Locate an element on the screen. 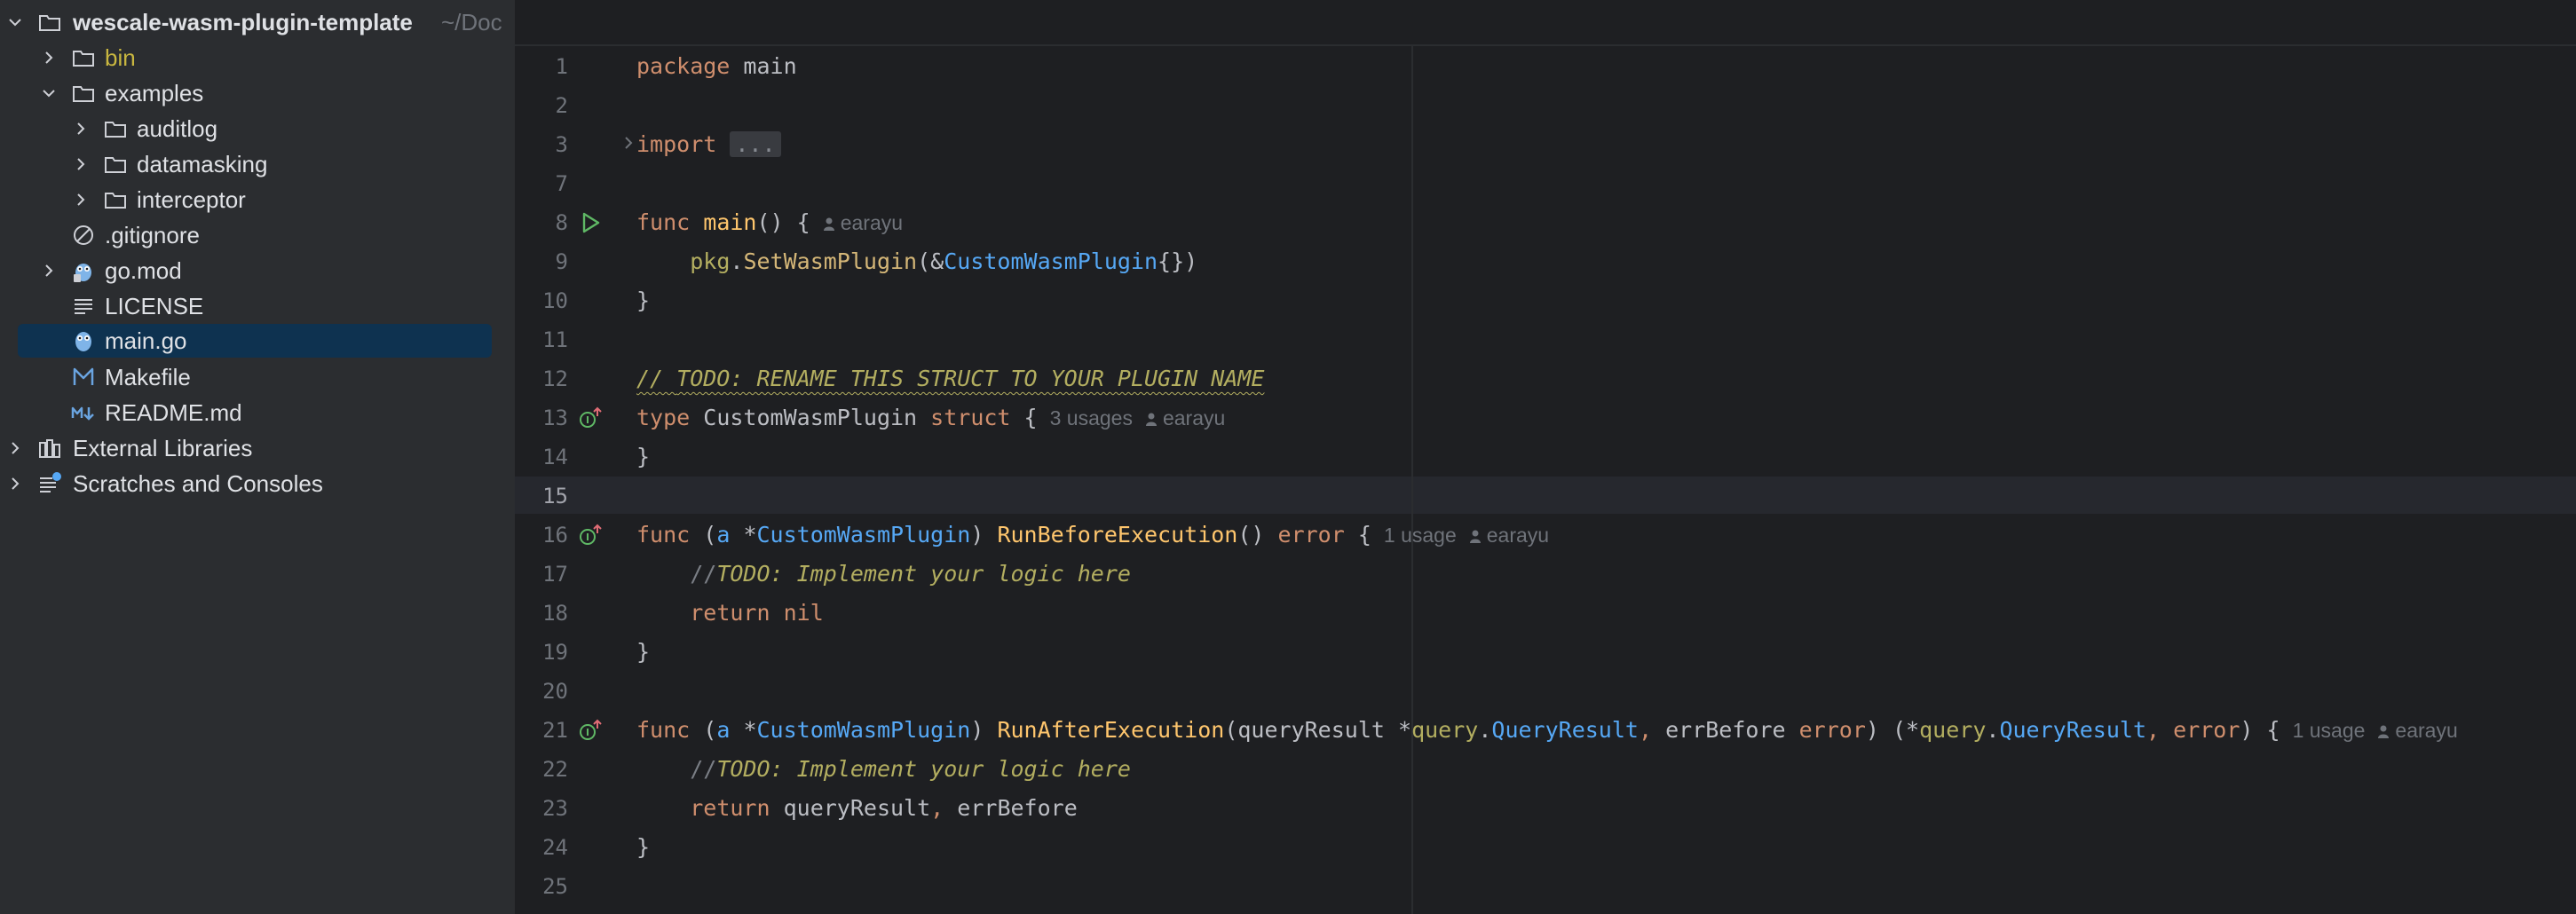 The height and width of the screenshot is (914, 2576). code-line-23: return queryResult, errBefore is located at coordinates (857, 809).